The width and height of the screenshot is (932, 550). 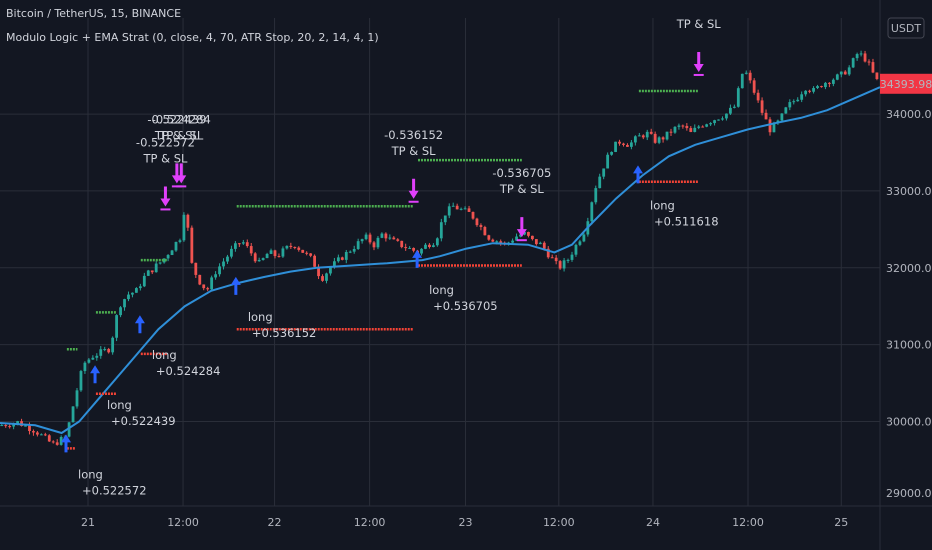 What do you see at coordinates (653, 522) in the screenshot?
I see `time-tick-label: 24` at bounding box center [653, 522].